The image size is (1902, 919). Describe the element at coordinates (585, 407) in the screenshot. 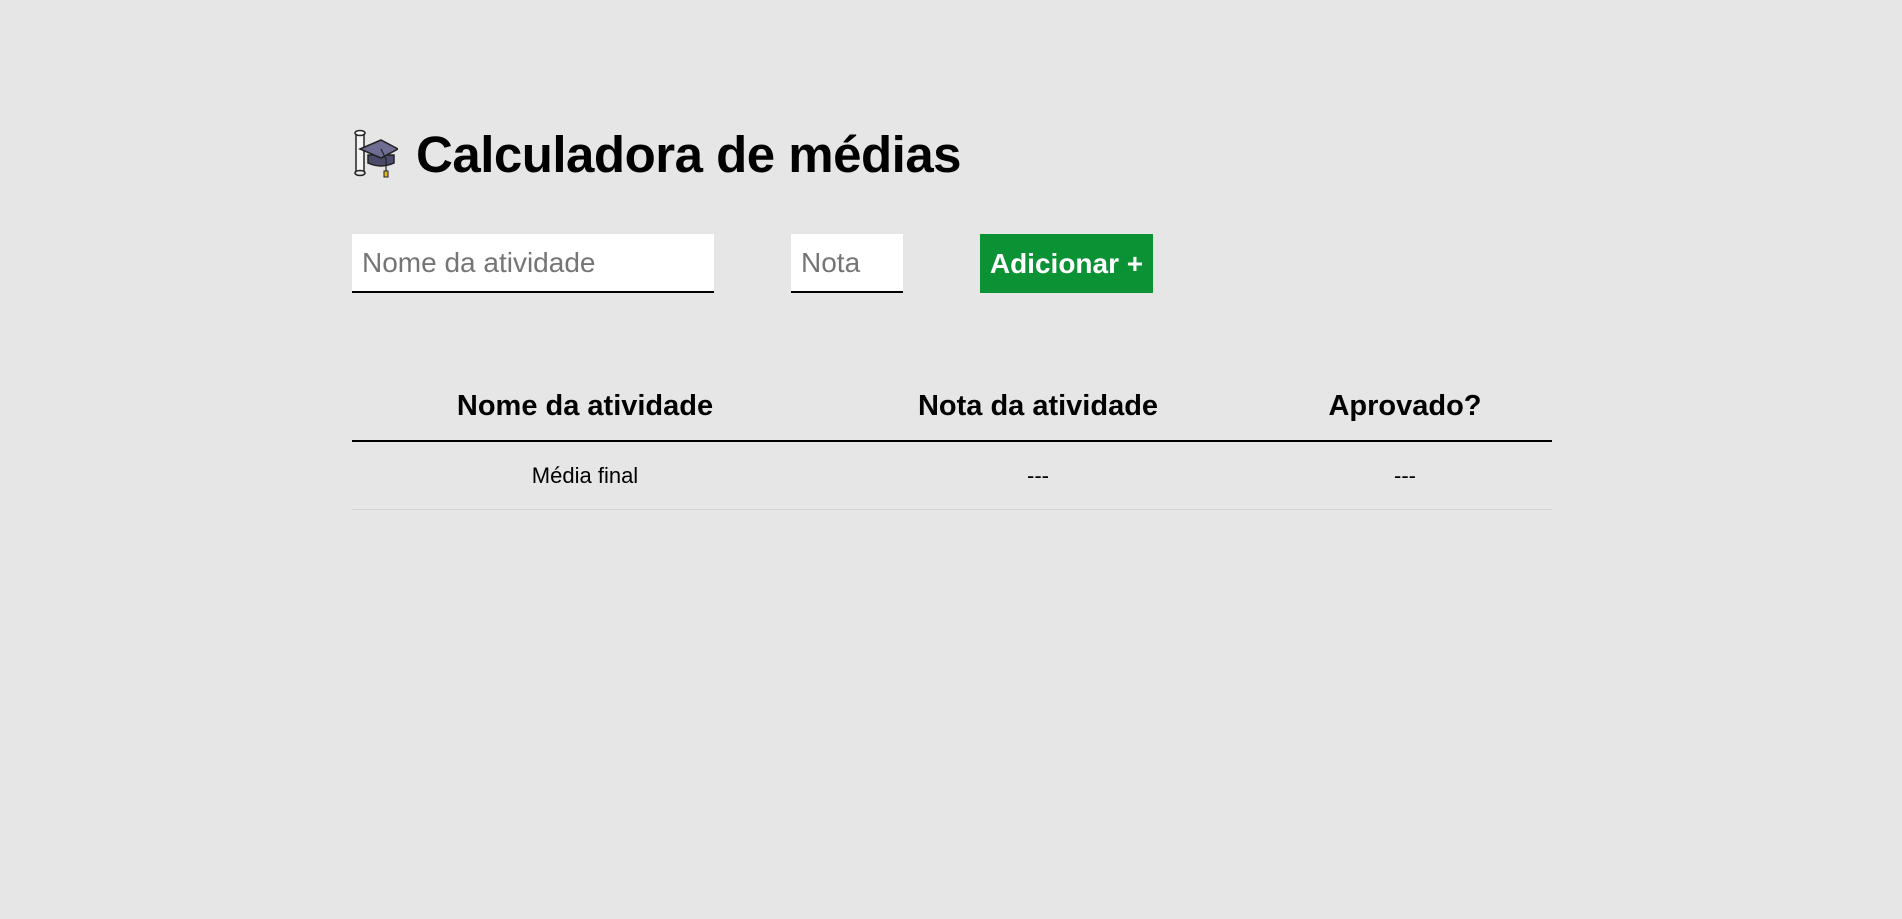

I see `column-header-activity-name: Nome da atividade` at that location.